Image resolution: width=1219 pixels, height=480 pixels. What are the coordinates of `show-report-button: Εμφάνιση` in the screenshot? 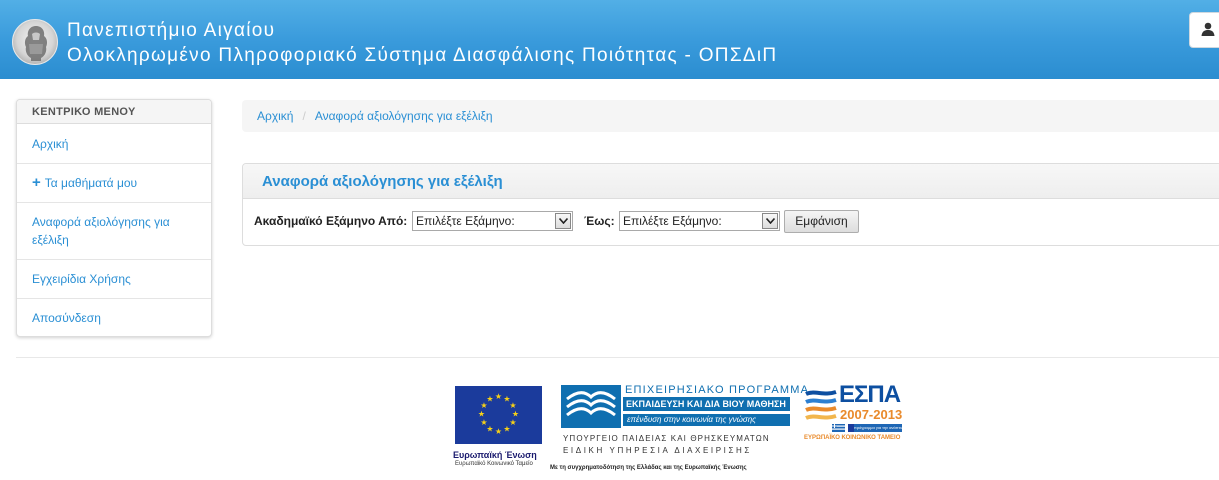 It's located at (821, 221).